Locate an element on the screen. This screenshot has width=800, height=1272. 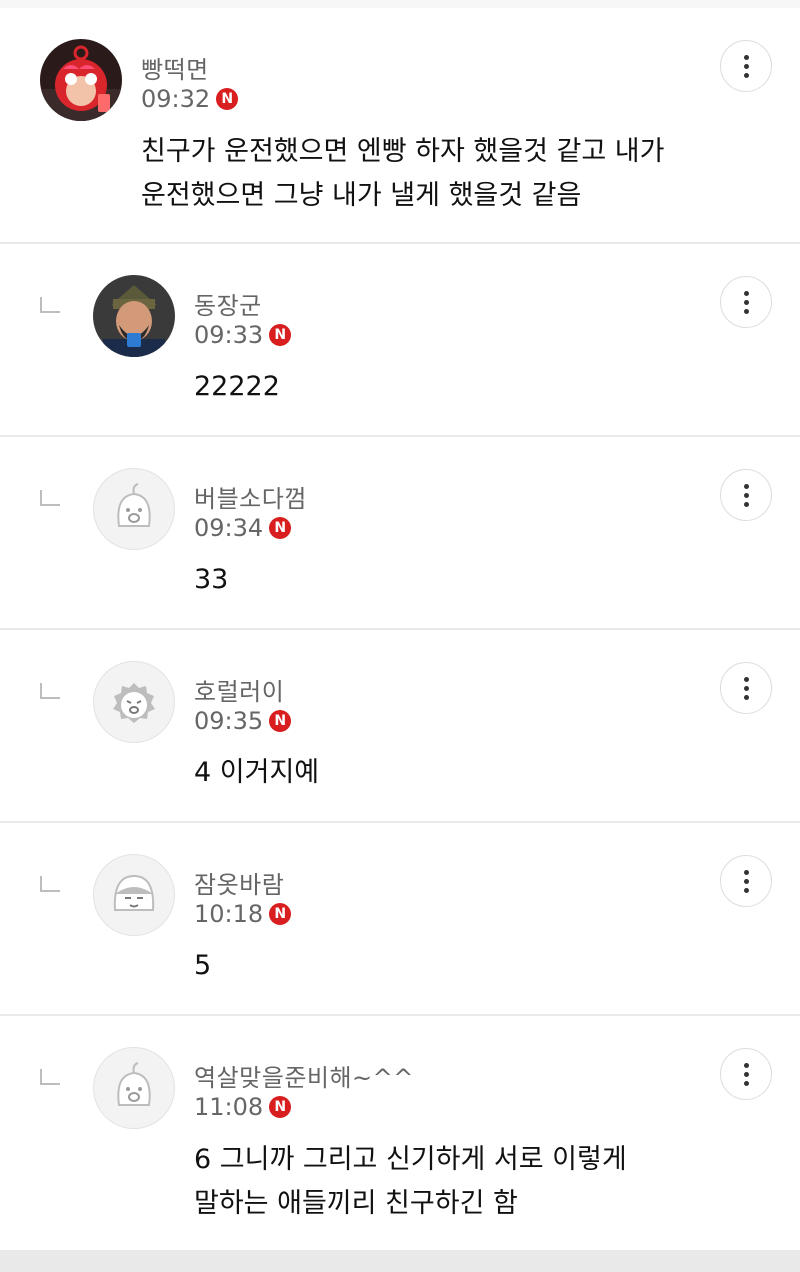
meta-row: 09:33 N is located at coordinates (243, 335).